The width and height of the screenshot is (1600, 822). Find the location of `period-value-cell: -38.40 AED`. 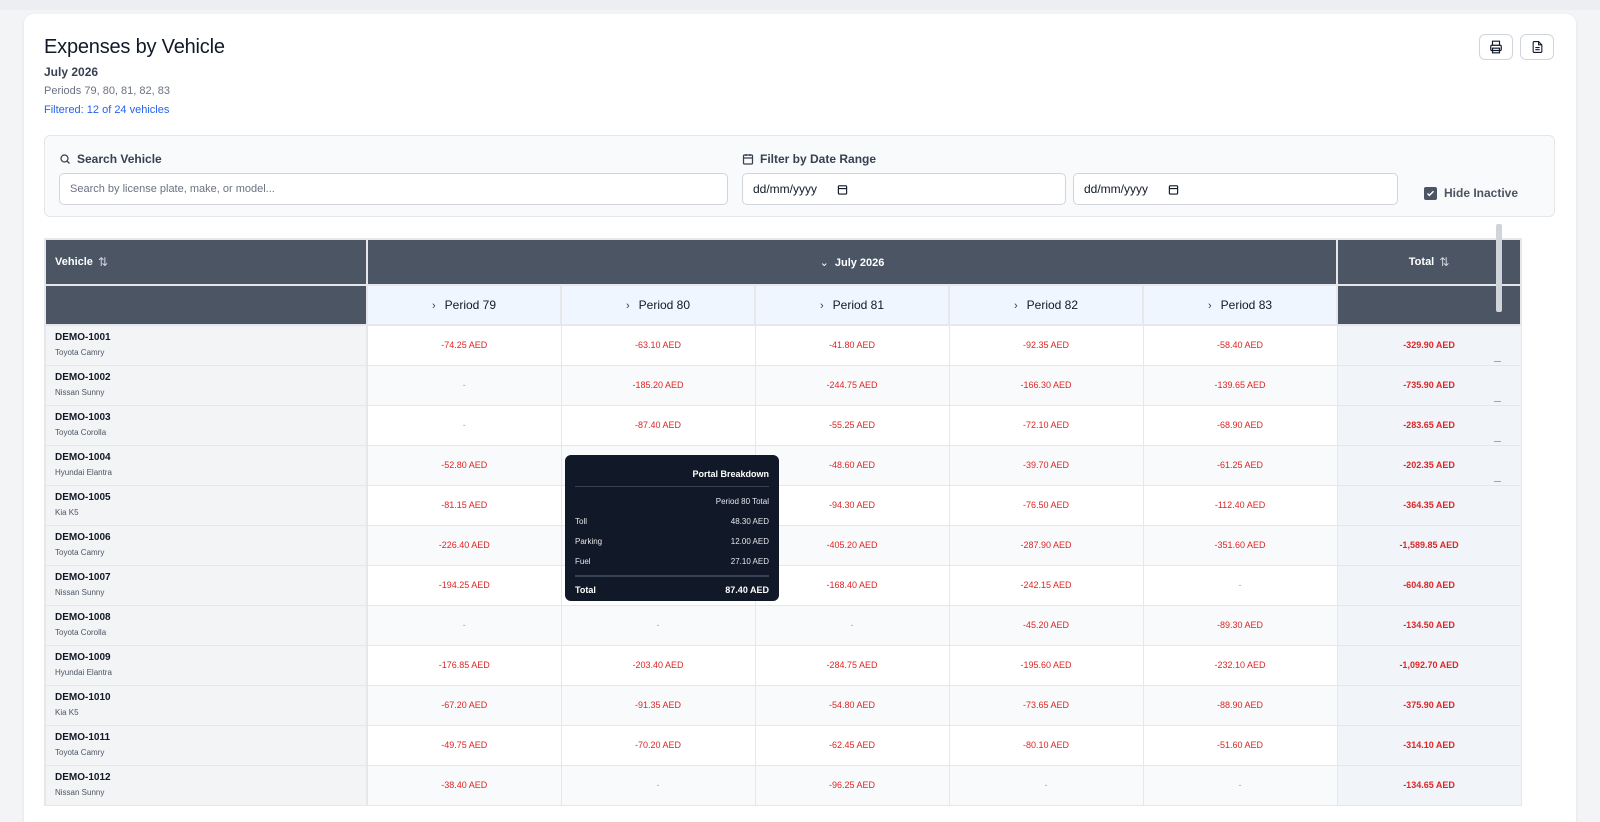

period-value-cell: -38.40 AED is located at coordinates (464, 785).